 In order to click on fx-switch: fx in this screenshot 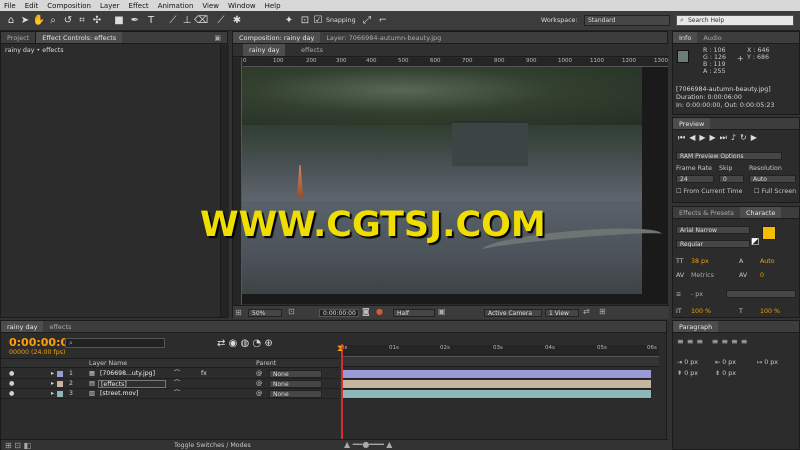, I will do `click(204, 374)`.